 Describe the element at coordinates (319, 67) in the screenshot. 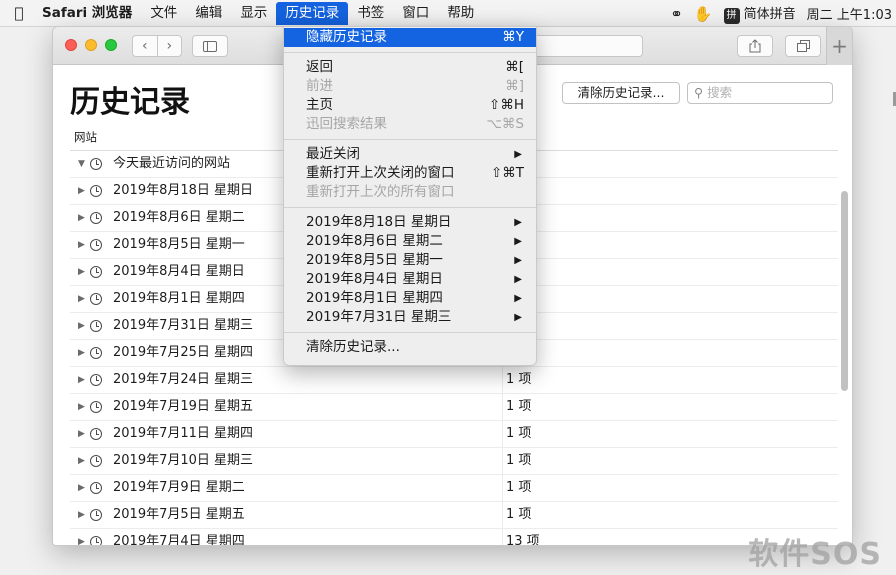

I see `menu-item-label: 返回` at that location.